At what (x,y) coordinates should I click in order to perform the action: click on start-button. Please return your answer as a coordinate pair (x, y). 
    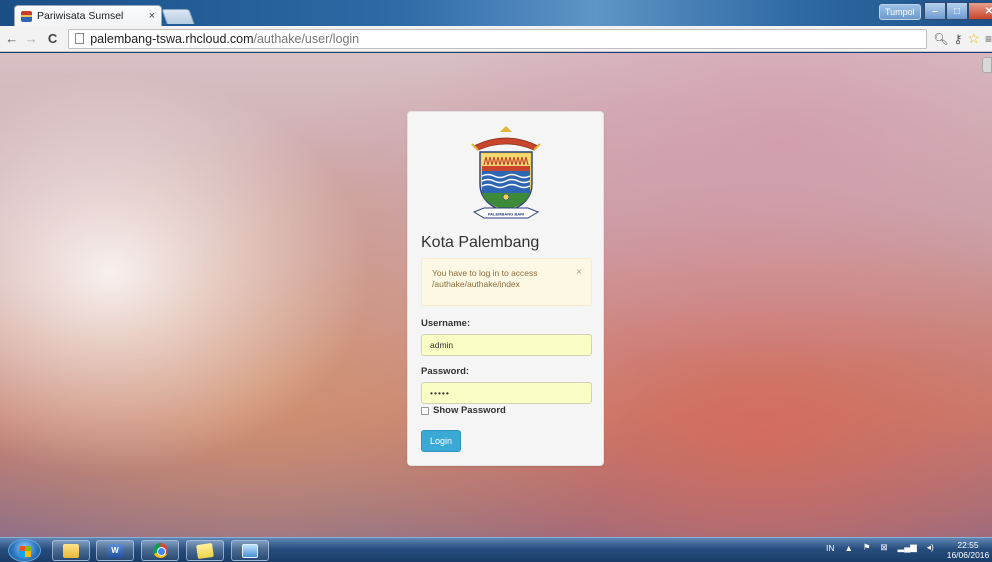
    Looking at the image, I should click on (24, 550).